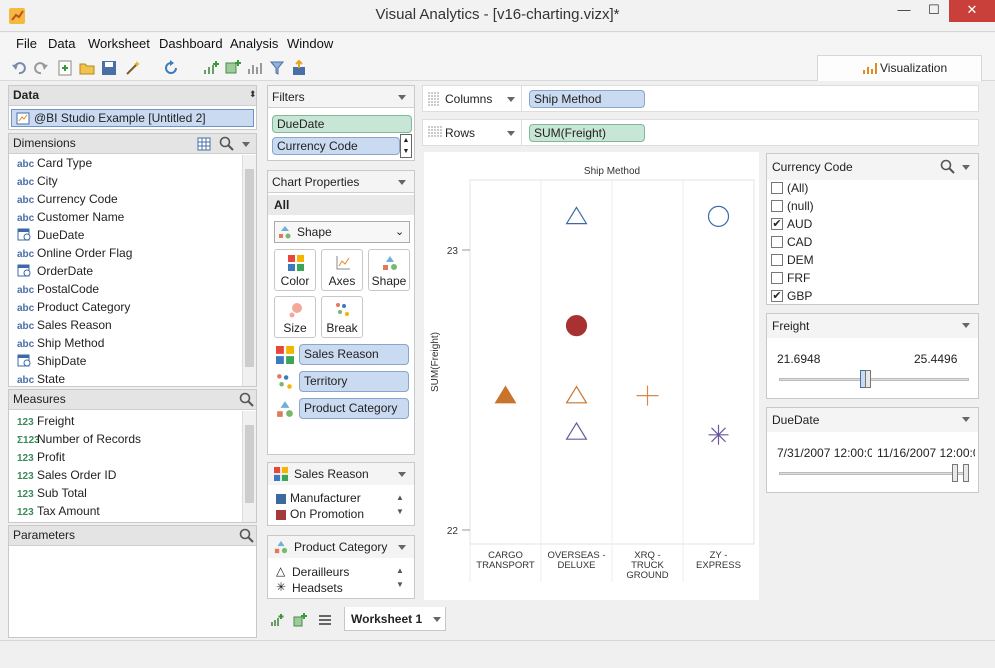 The image size is (995, 668). Describe the element at coordinates (966, 325) in the screenshot. I see `freight-filter-menu-icon` at that location.